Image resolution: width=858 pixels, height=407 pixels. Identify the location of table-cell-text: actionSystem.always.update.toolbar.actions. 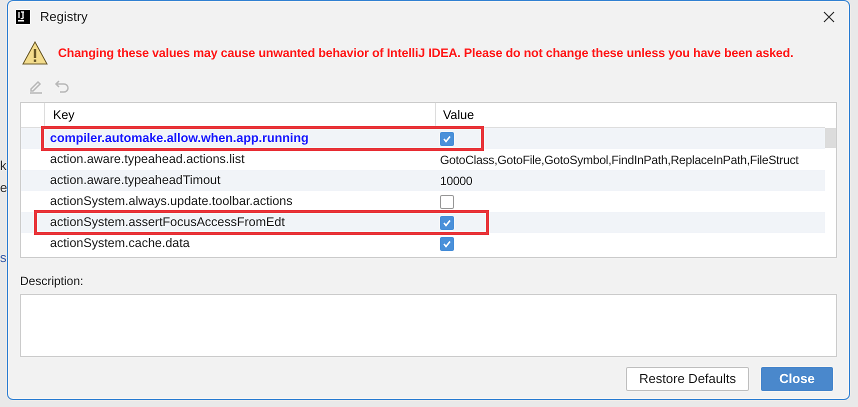
(171, 201).